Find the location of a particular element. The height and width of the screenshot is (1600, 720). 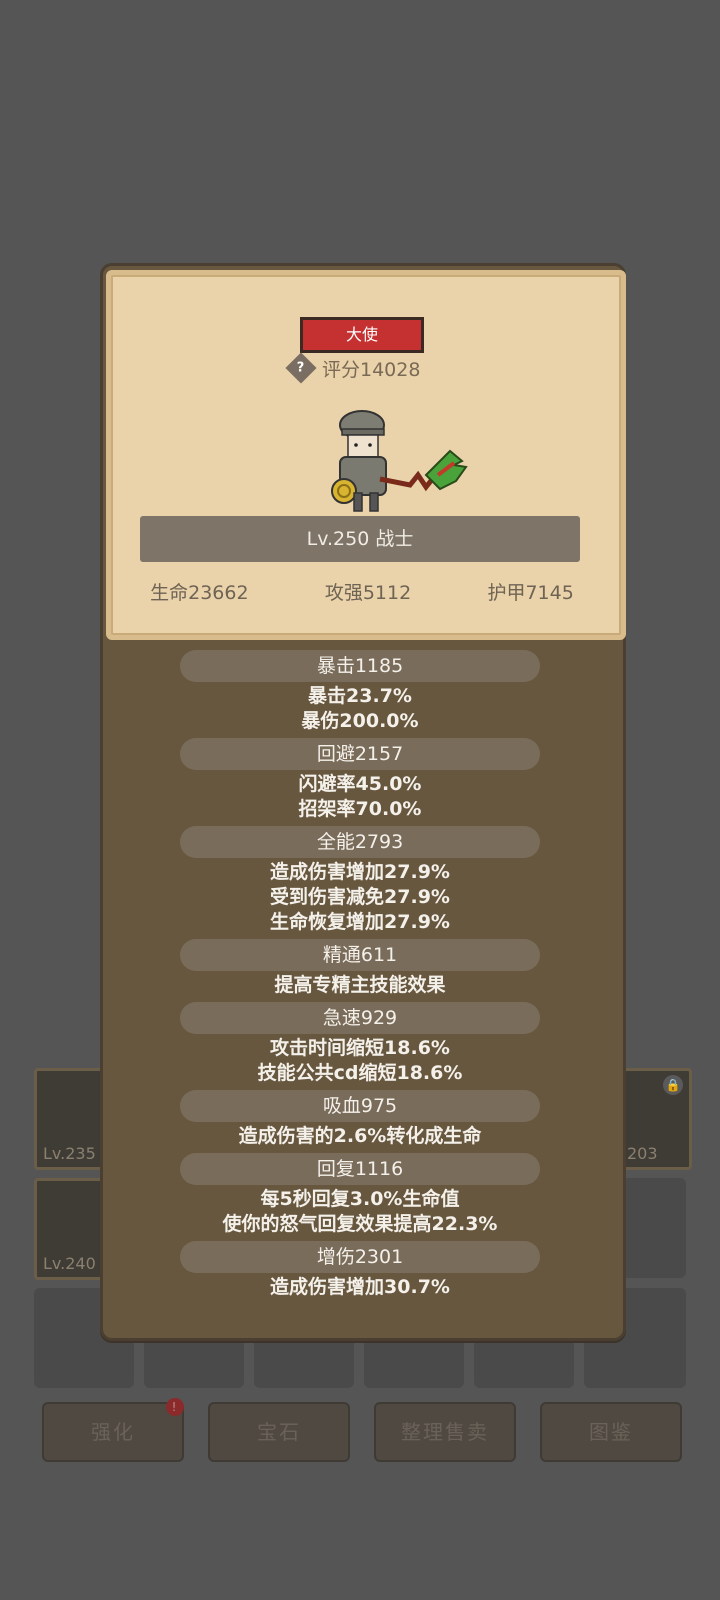

inventory-item-3: Lv.240 is located at coordinates (70, 1229).